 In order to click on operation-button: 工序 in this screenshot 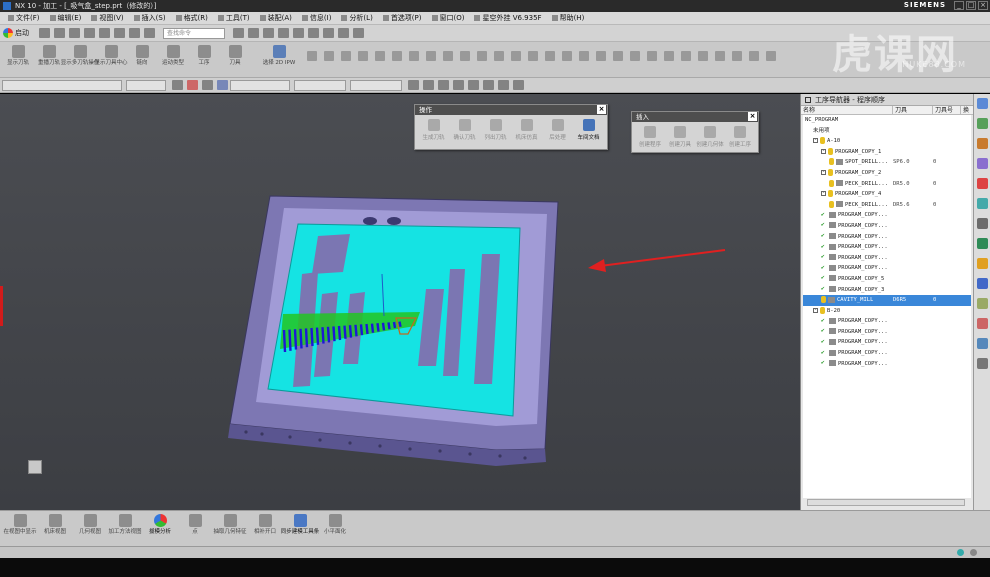, I will do `click(204, 60)`.